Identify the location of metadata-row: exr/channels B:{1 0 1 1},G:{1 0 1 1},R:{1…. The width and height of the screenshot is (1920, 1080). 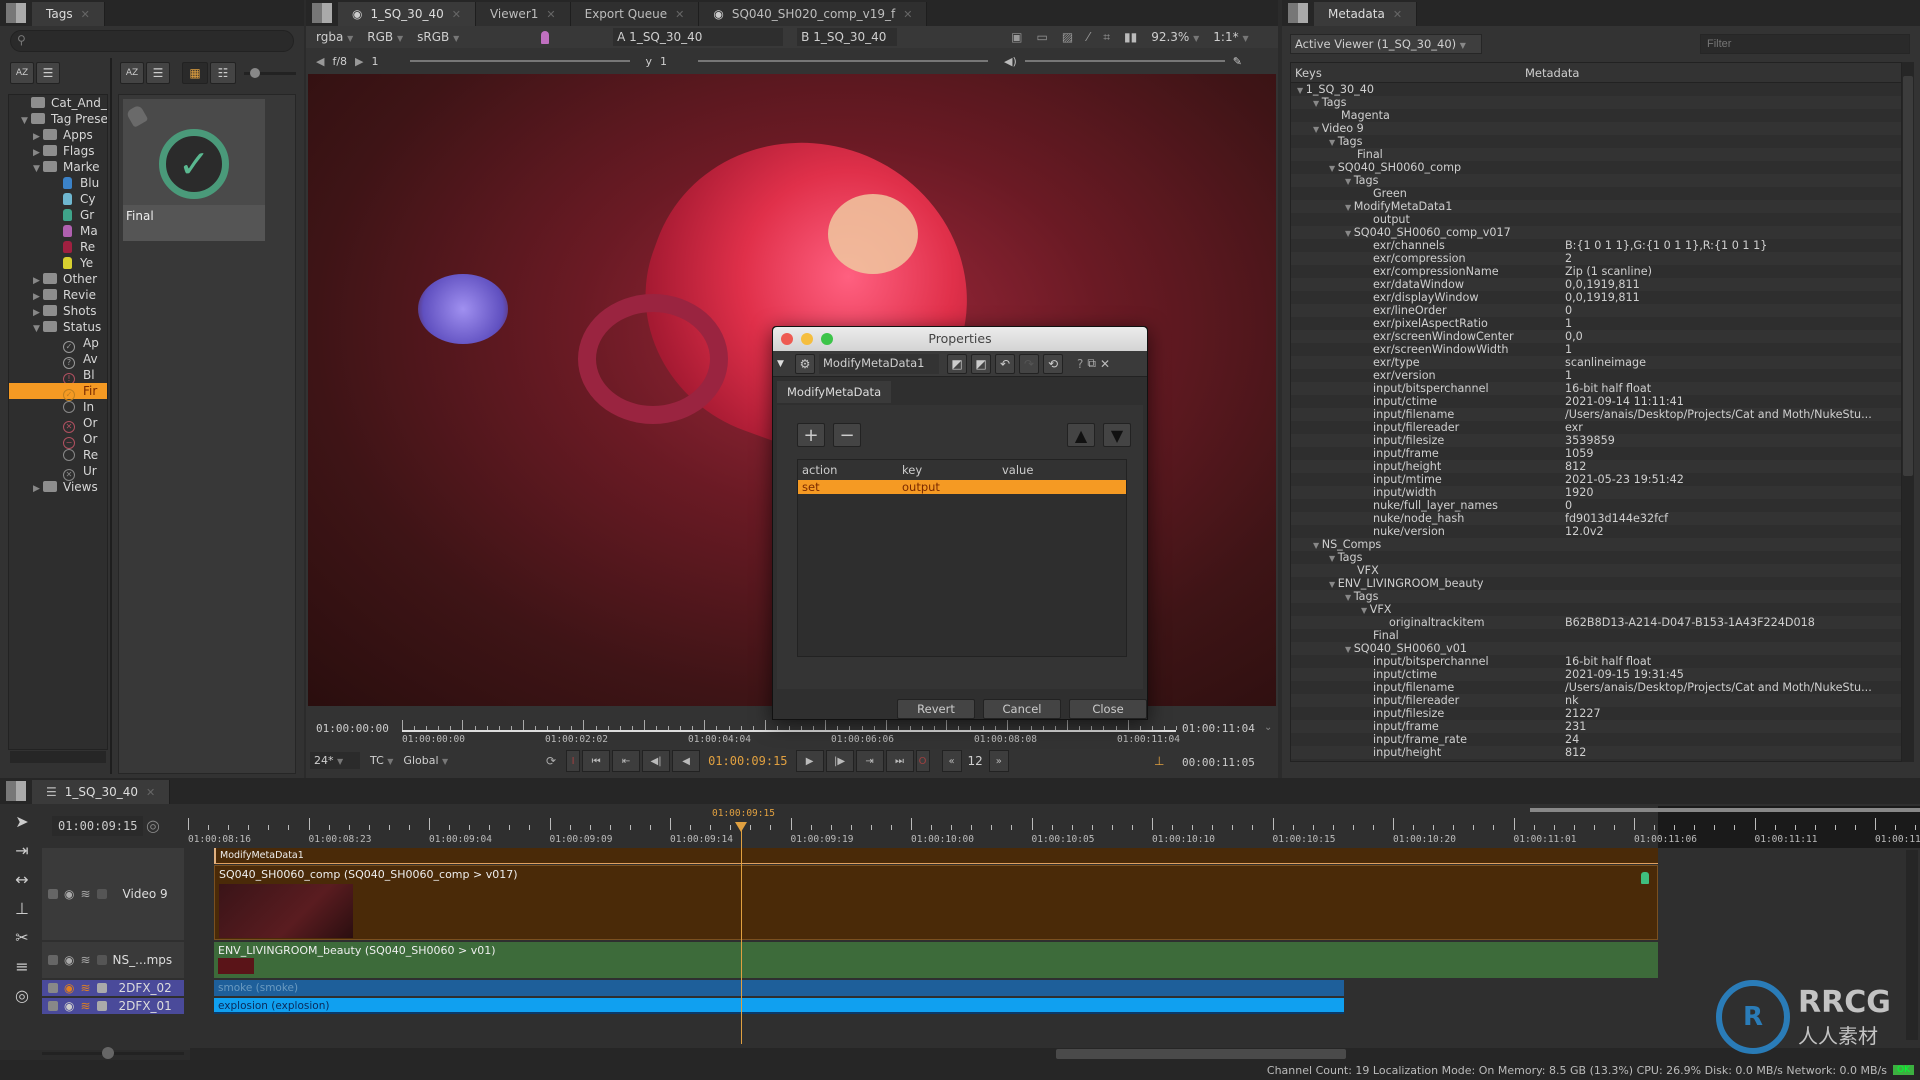
(1596, 245).